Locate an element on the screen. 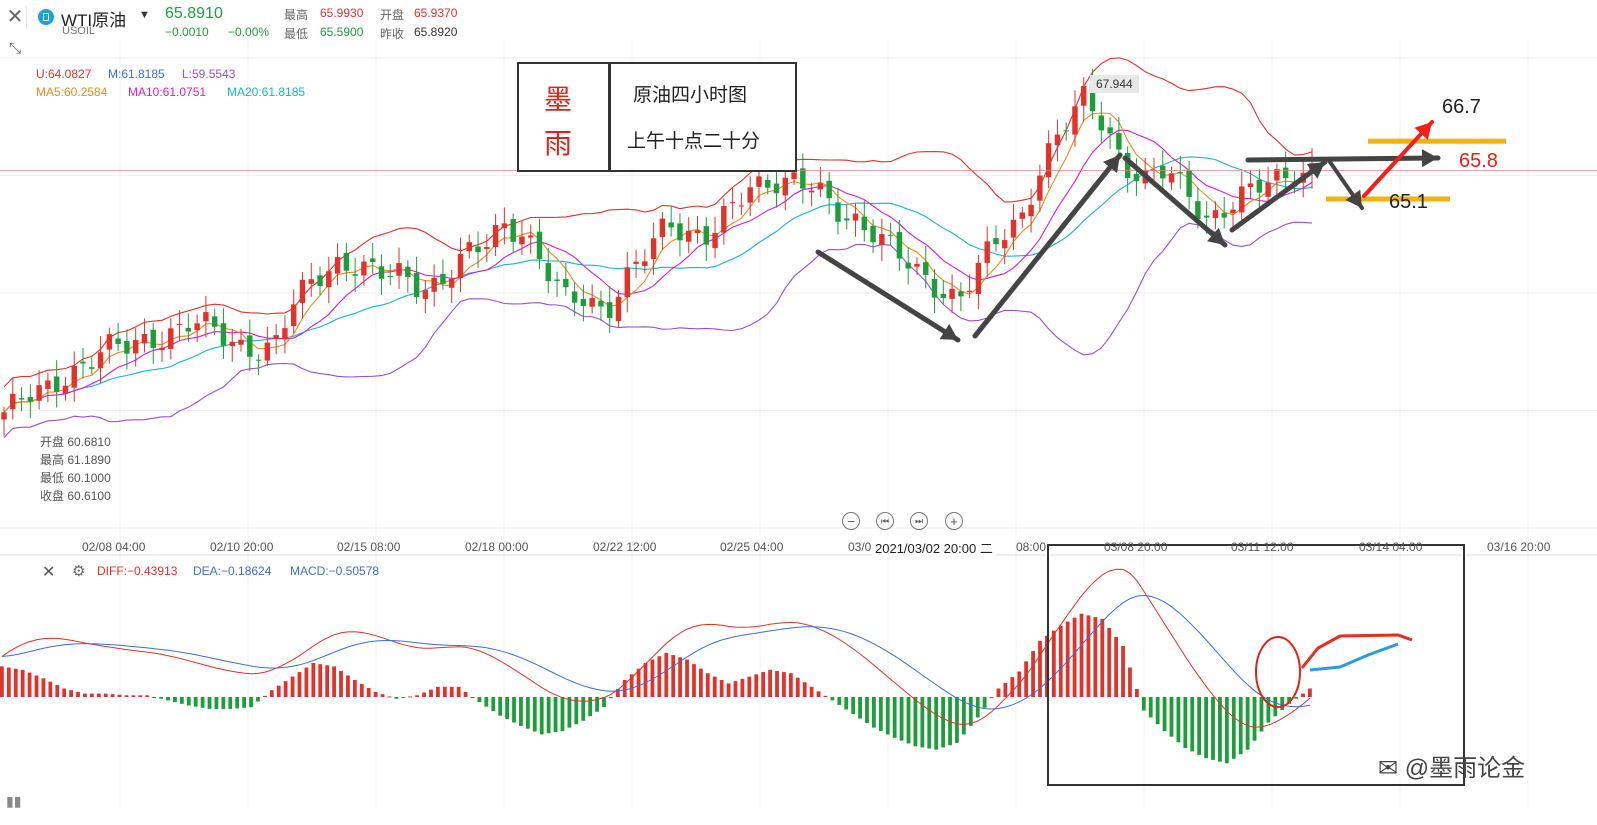  chevron-down-icon: ▼ is located at coordinates (144, 15).